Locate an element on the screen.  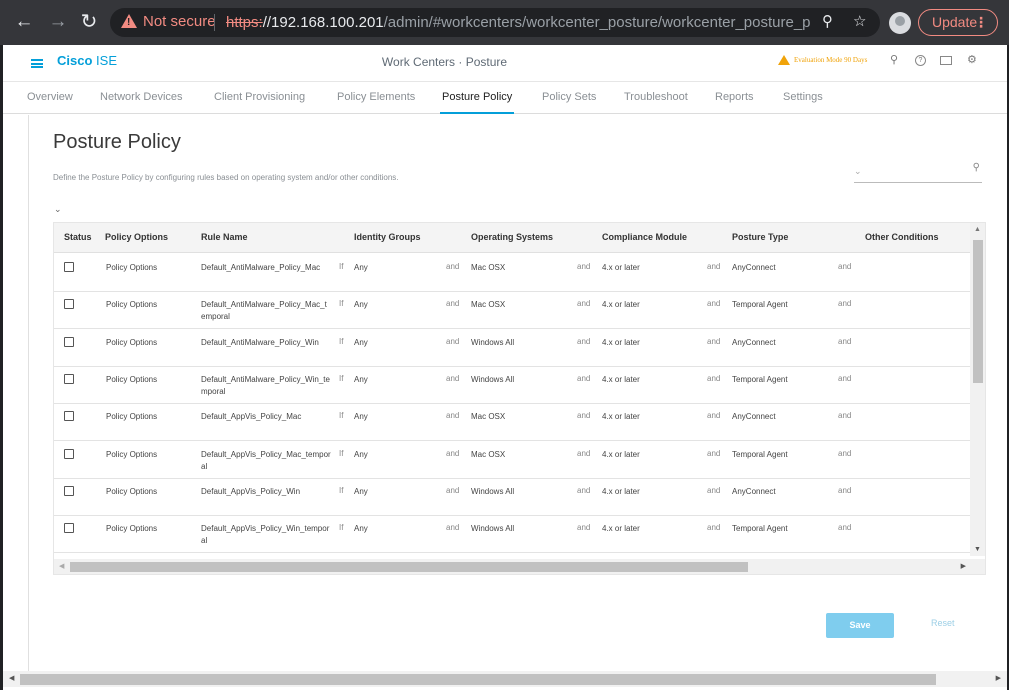
gear-icon: ⚙ is located at coordinates (972, 59).